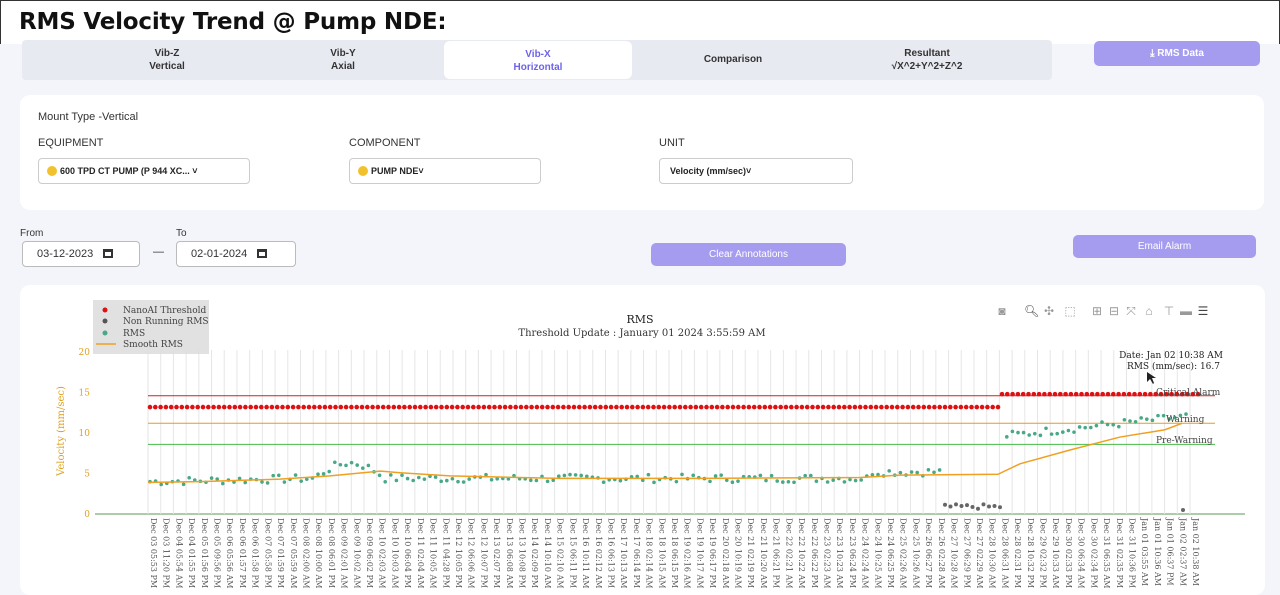 Image resolution: width=1280 pixels, height=595 pixels. I want to click on x-tick-label: Dec 03 05:53 PM, so click(153, 553).